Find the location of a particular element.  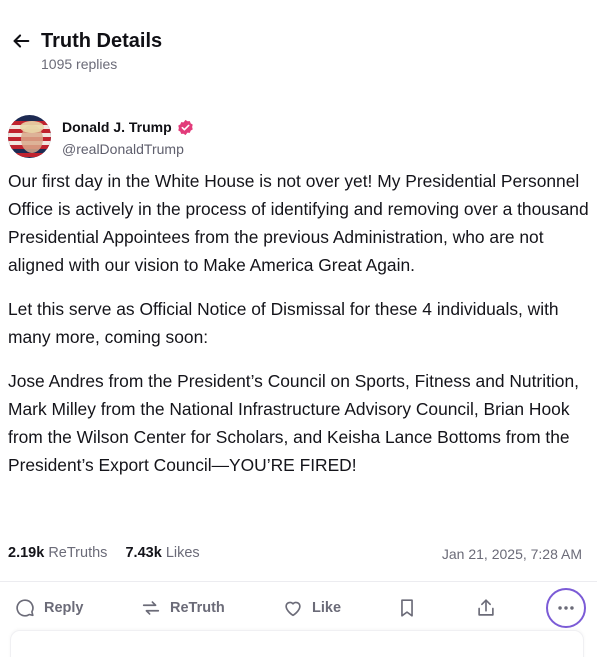

likes-label: Likes is located at coordinates (183, 553).